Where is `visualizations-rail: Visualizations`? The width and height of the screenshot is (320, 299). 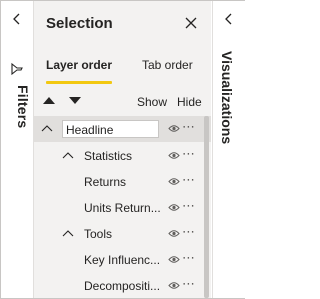
visualizations-rail: Visualizations is located at coordinates (228, 149).